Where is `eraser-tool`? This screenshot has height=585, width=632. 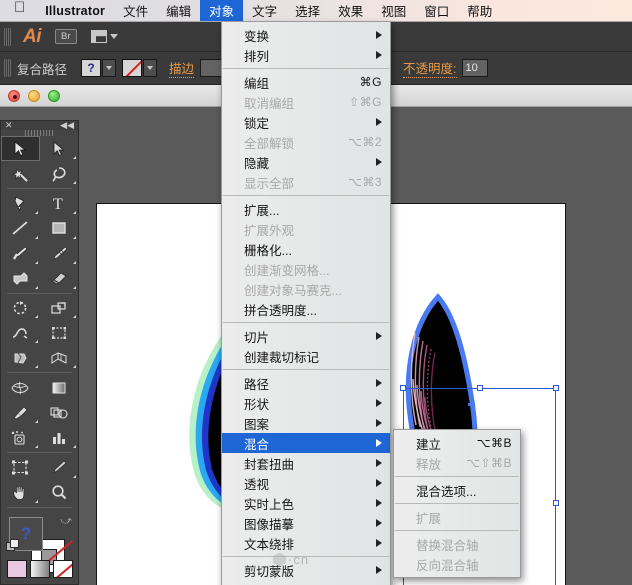 eraser-tool is located at coordinates (59, 278).